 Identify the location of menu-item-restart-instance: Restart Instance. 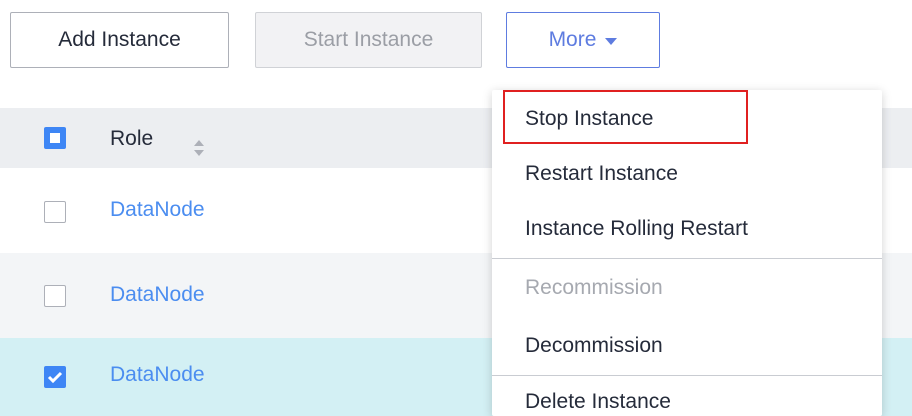
(687, 174).